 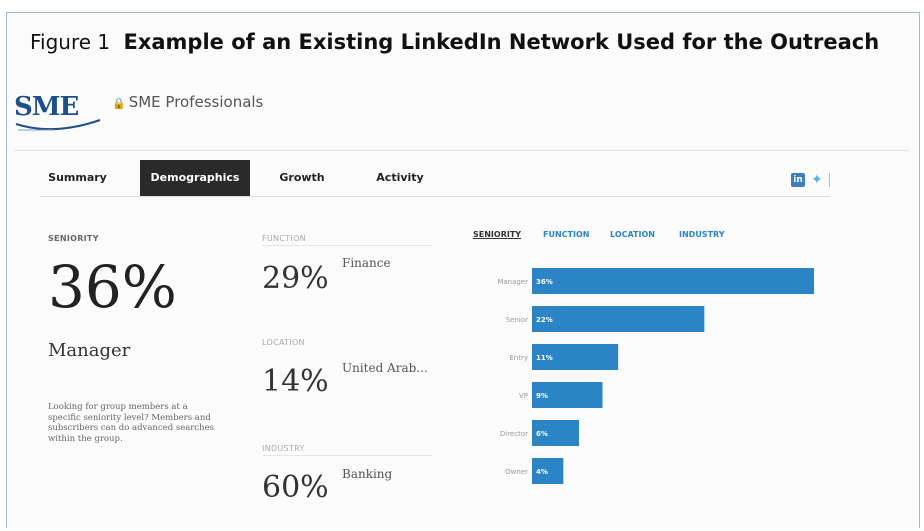 I want to click on sme-logo: SME, so click(x=59, y=116).